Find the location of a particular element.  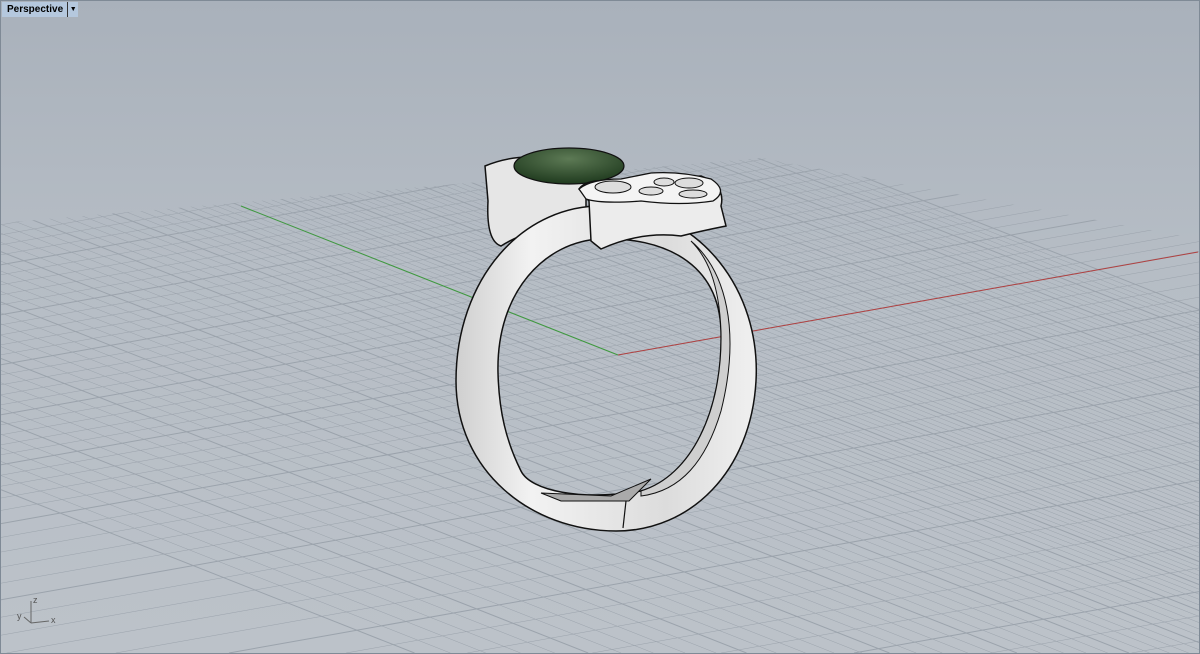

dropdown-arrow-icon: ▼ is located at coordinates (72, 9).